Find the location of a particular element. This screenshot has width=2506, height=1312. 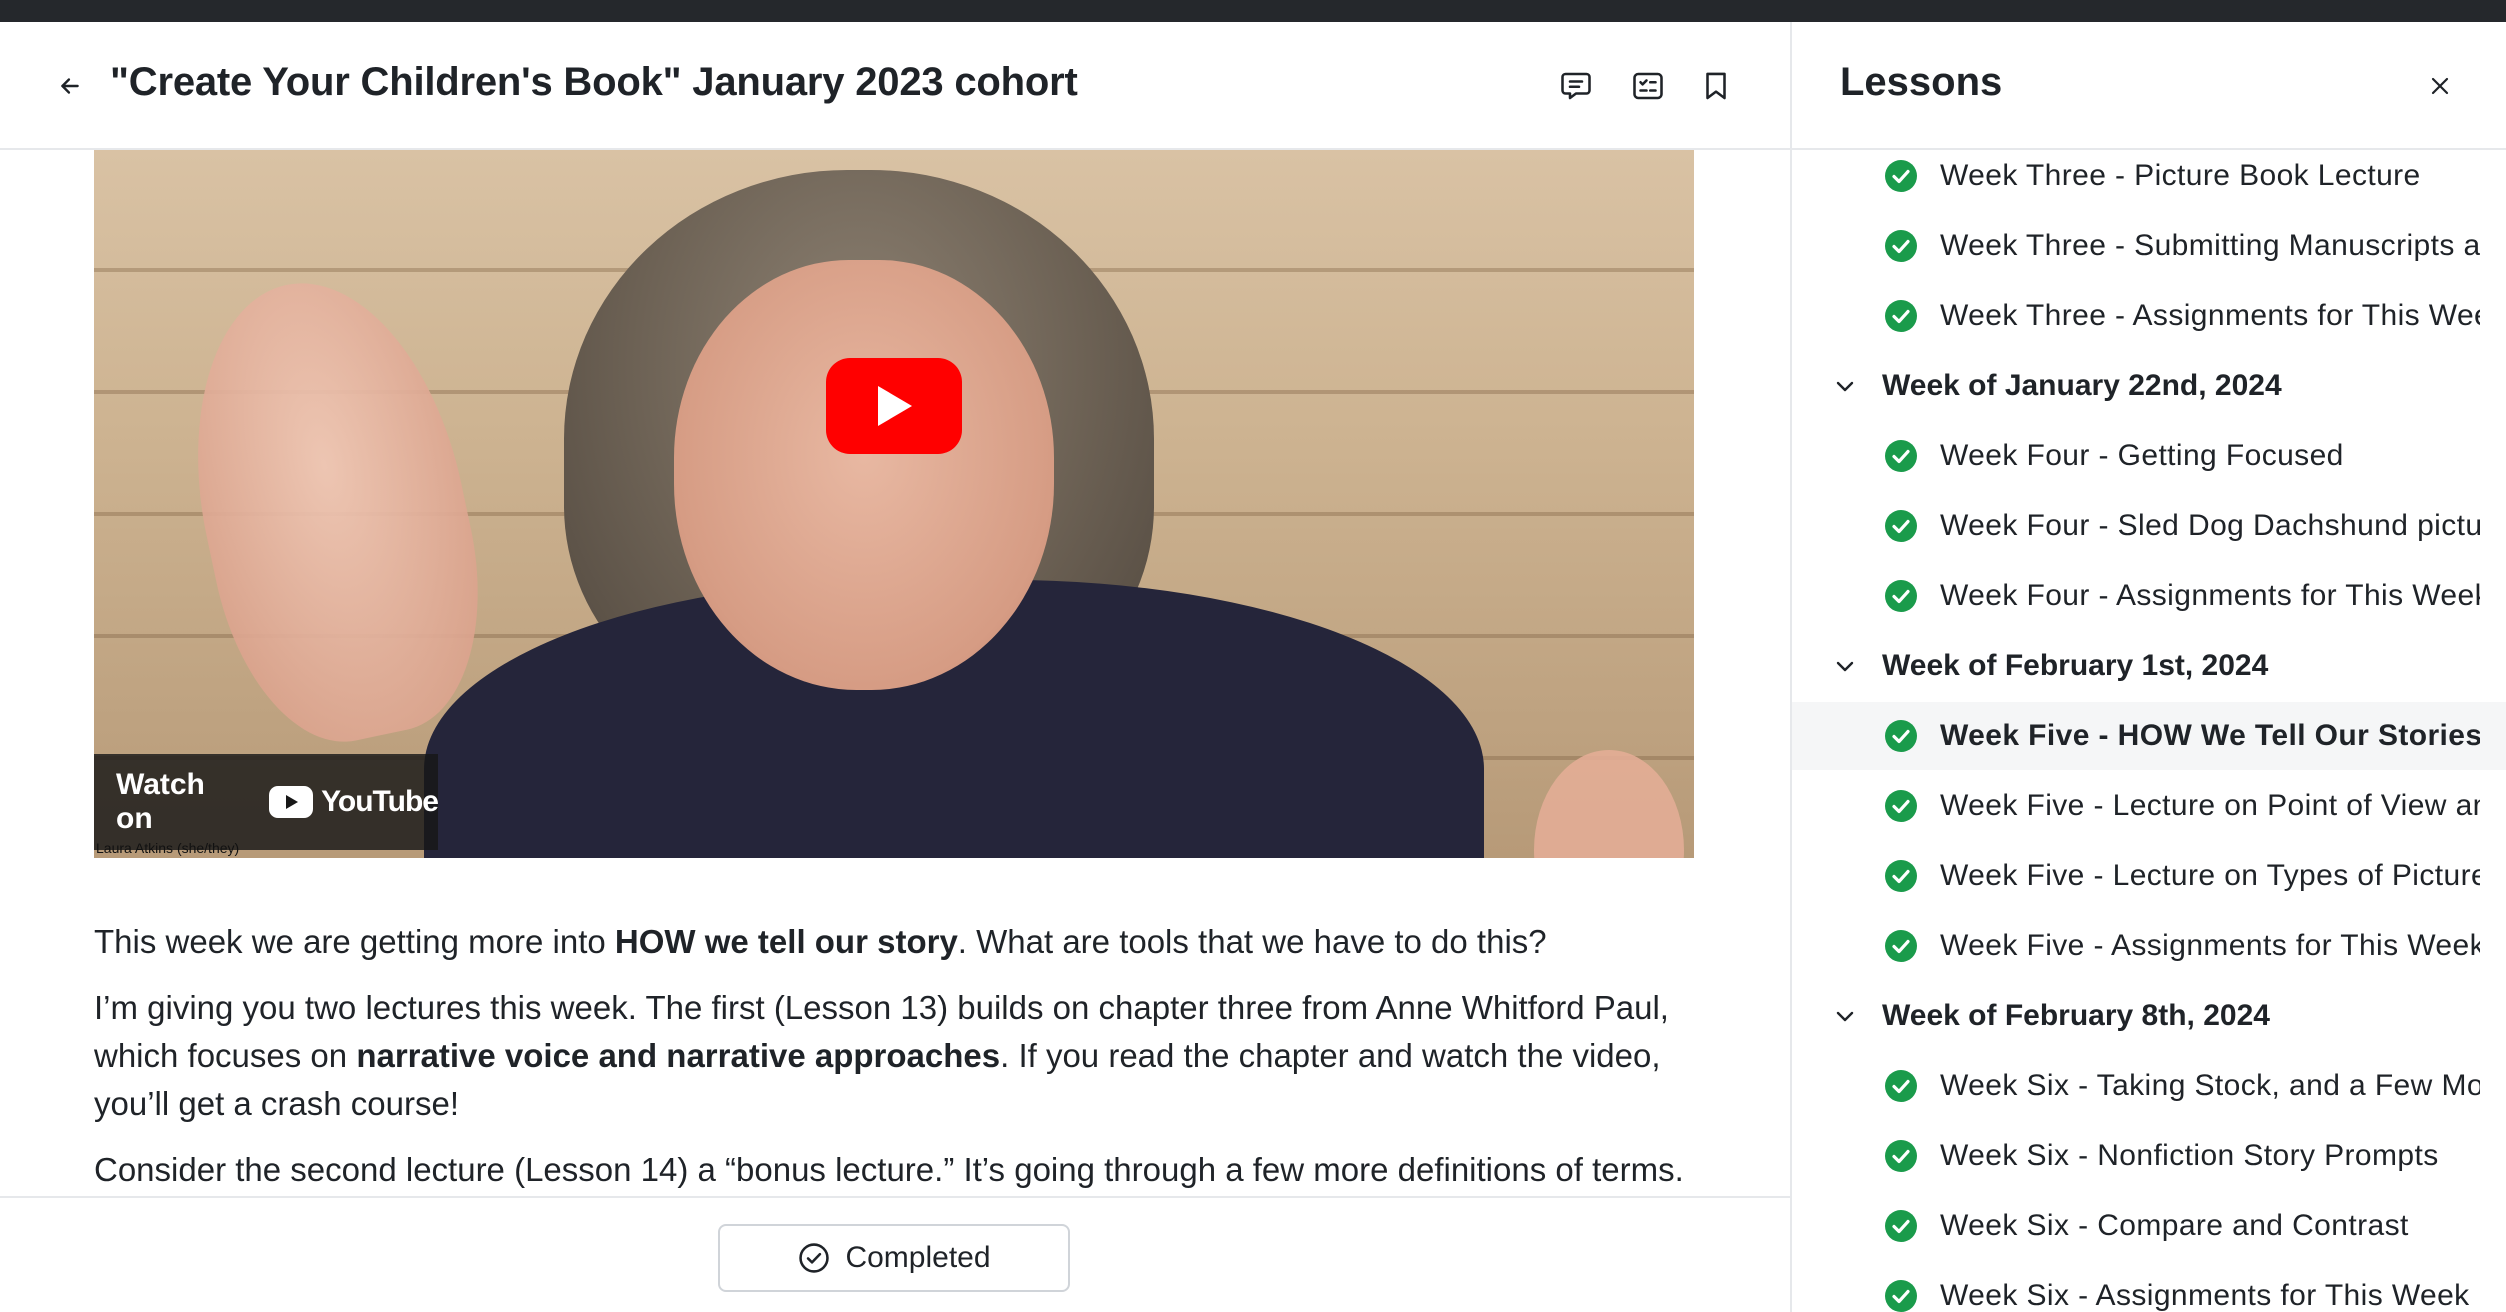

lesson-item-active: Week Five - HOW We Tell Our Stories is located at coordinates (2149, 736).